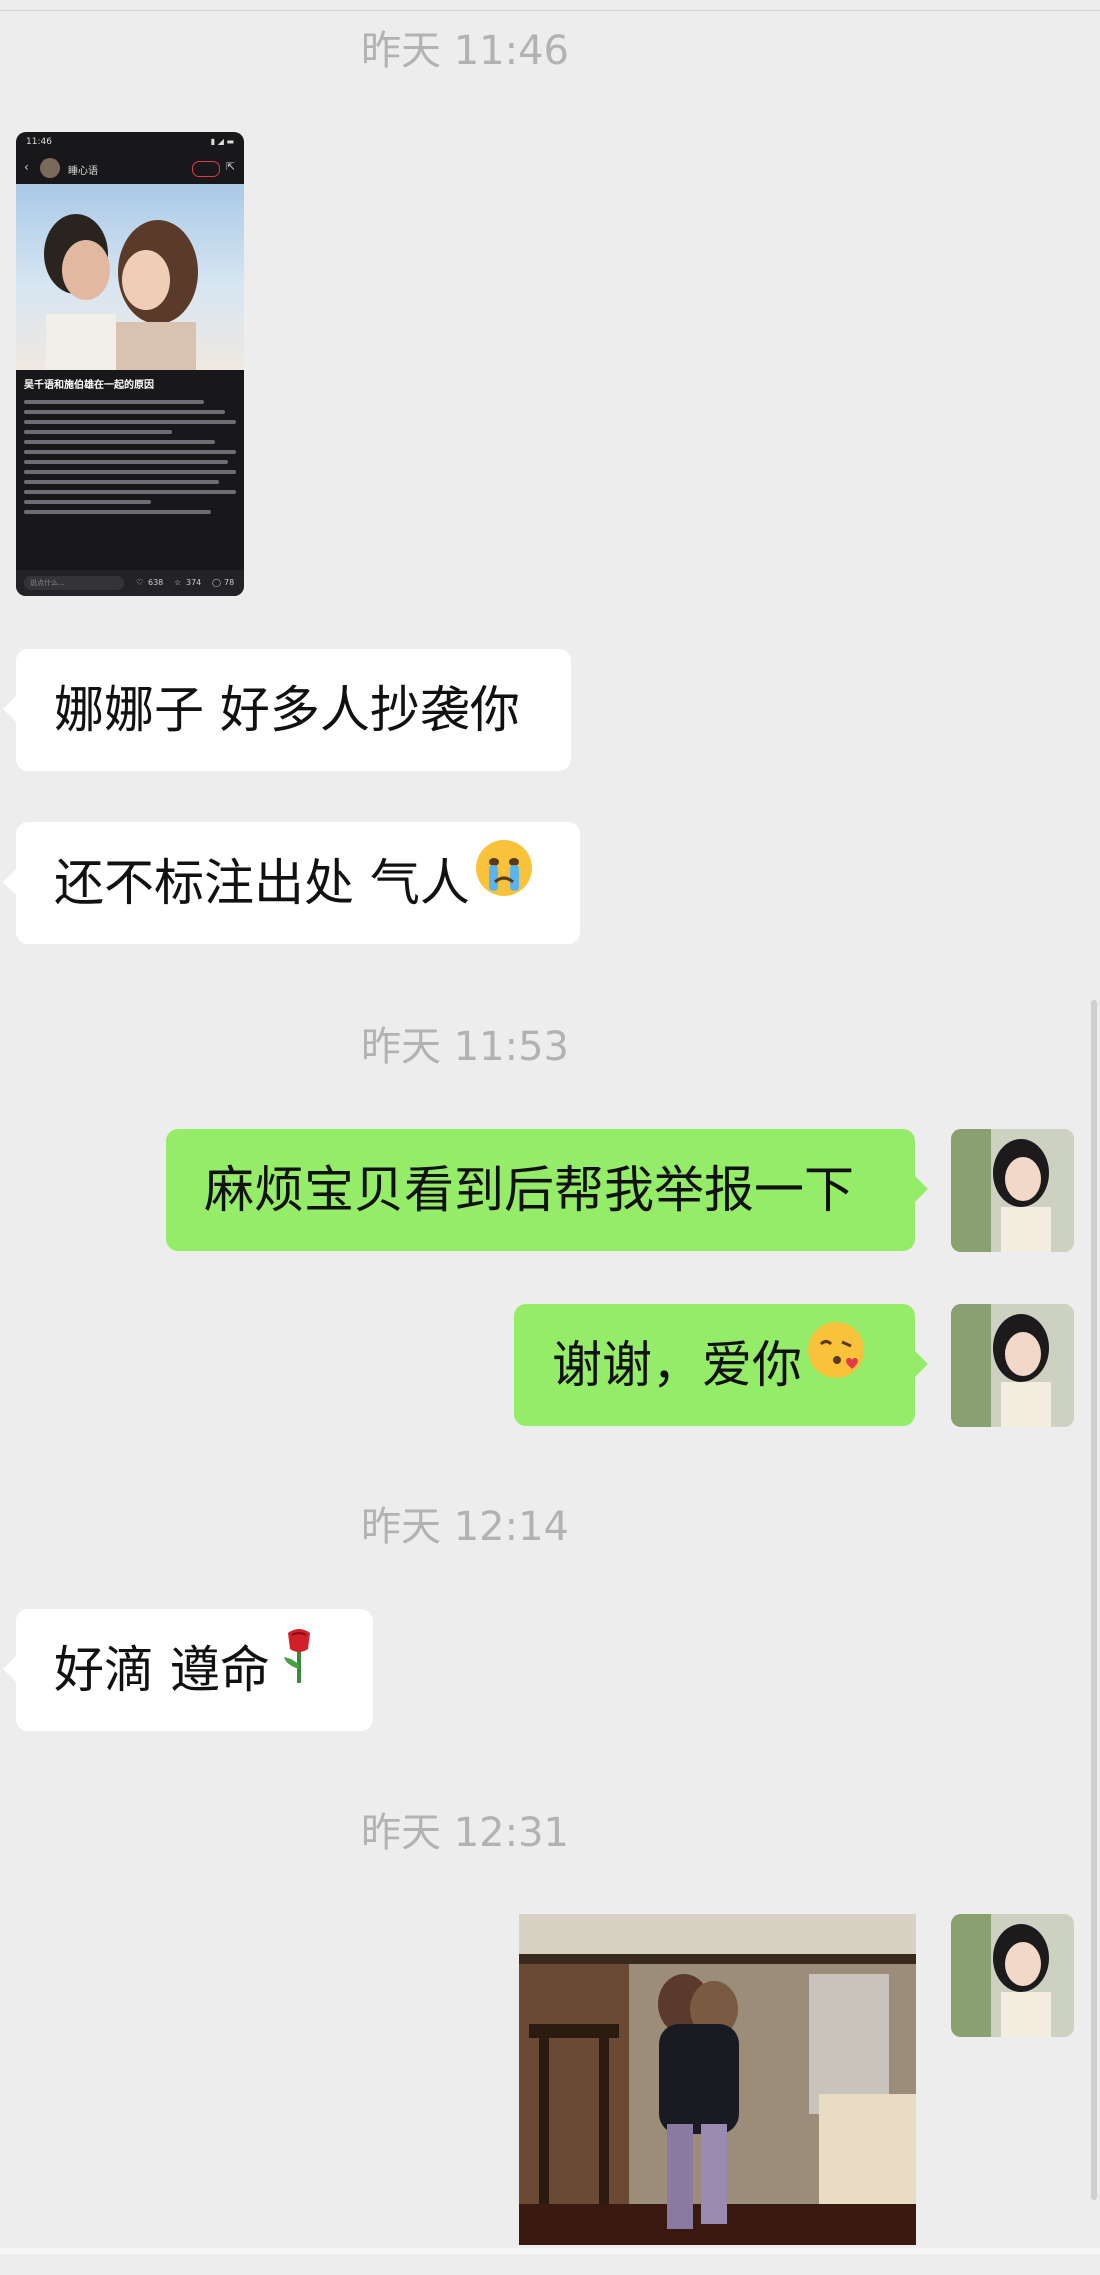 This screenshot has height=2275, width=1100. I want to click on kissing-heart-face-icon, so click(836, 1363).